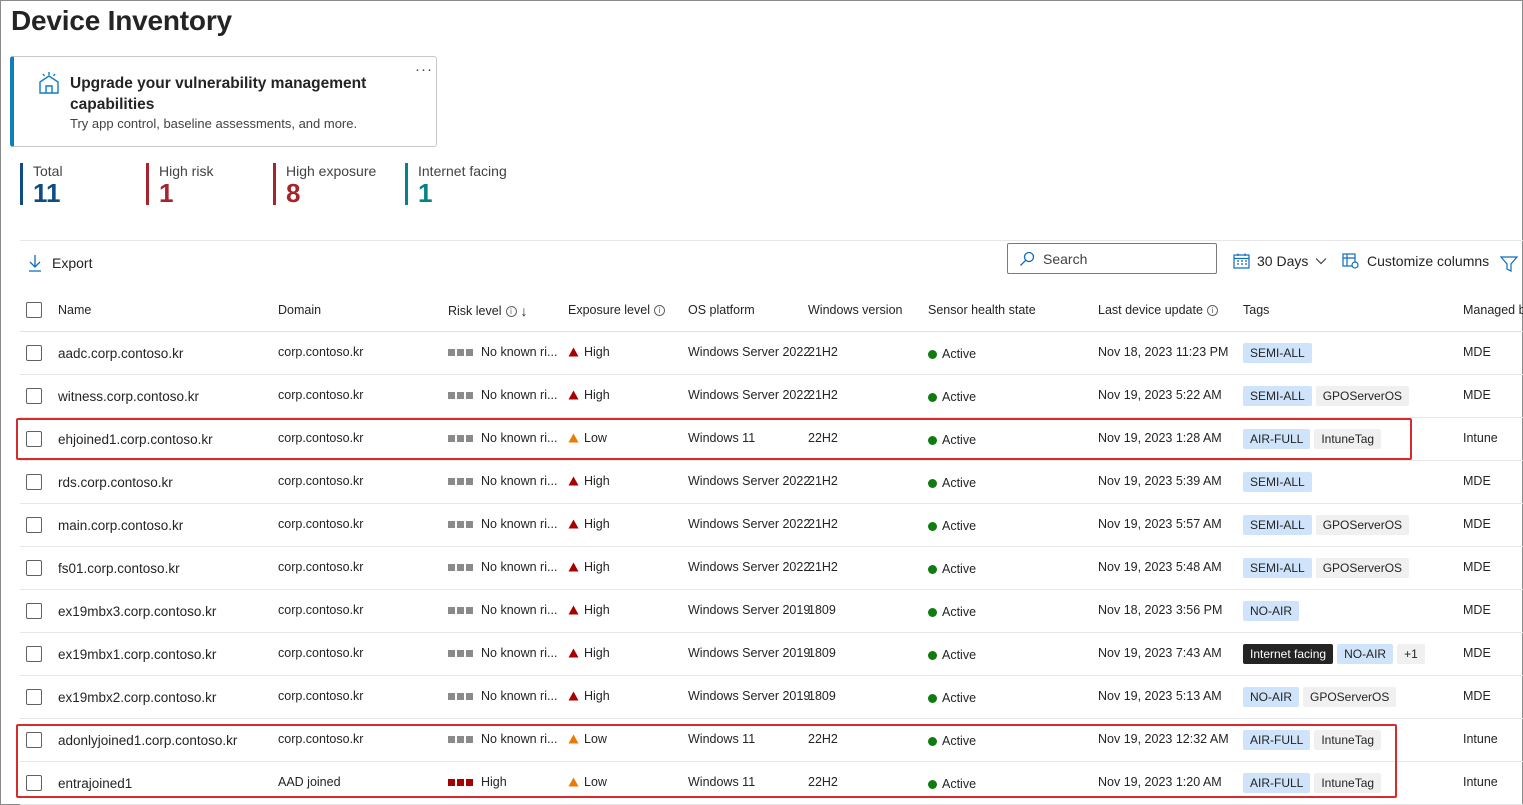  I want to click on stat-high-exposure: High exposure 8, so click(324, 185).